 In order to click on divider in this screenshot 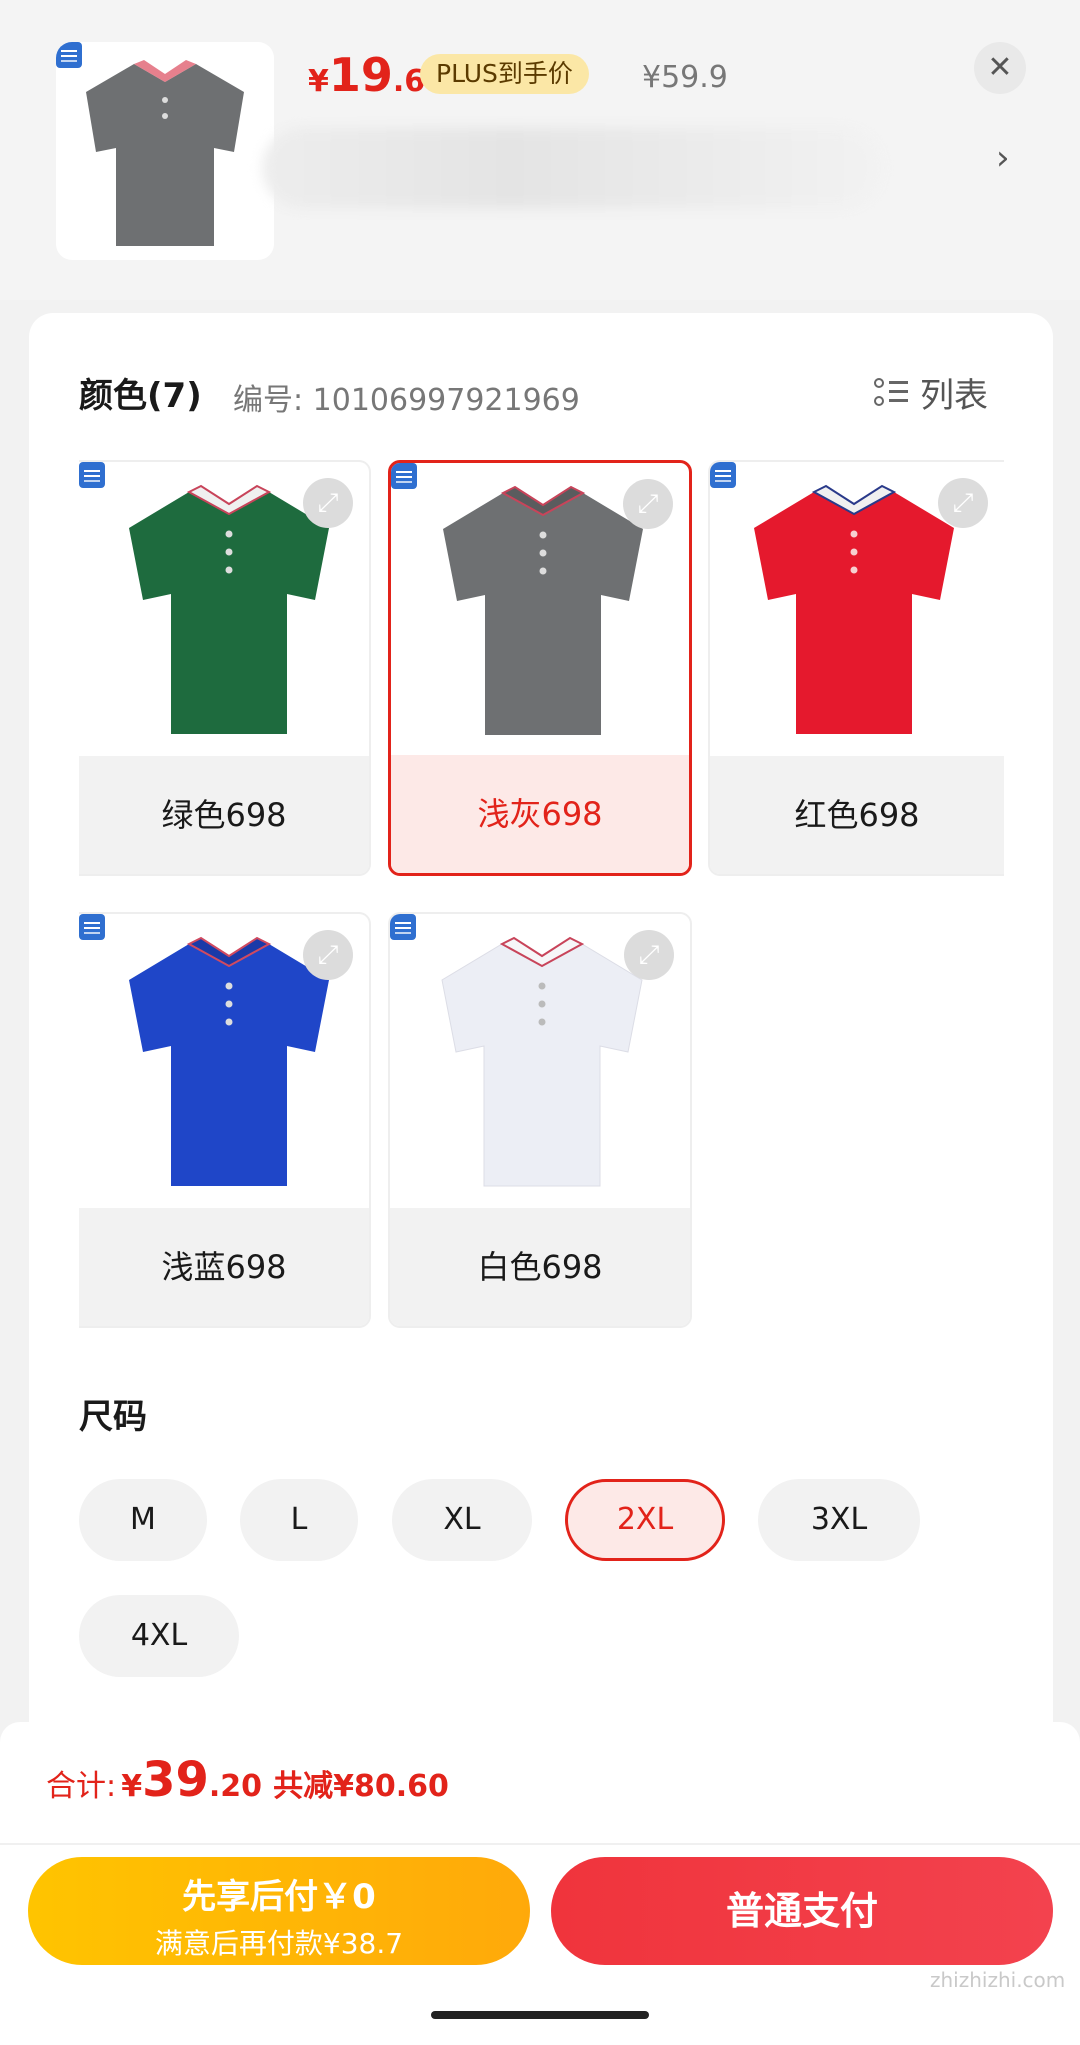, I will do `click(540, 1844)`.